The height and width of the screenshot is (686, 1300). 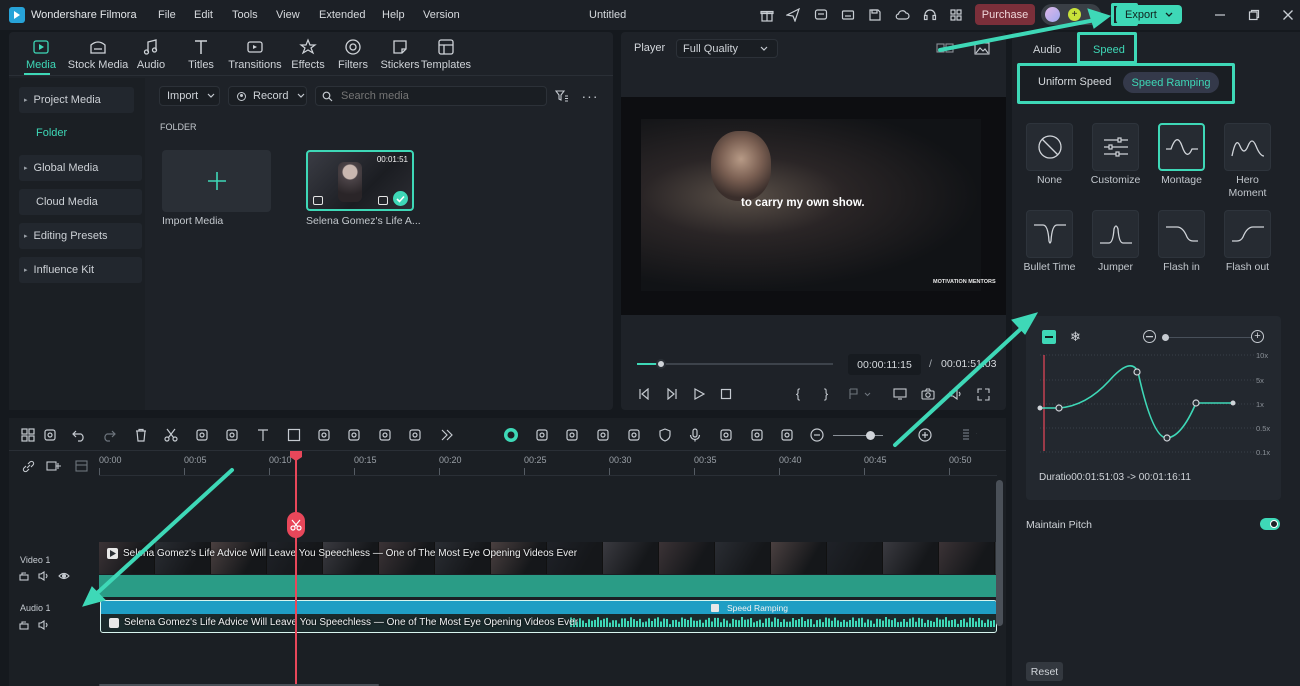 I want to click on media-search-box, so click(x=431, y=96).